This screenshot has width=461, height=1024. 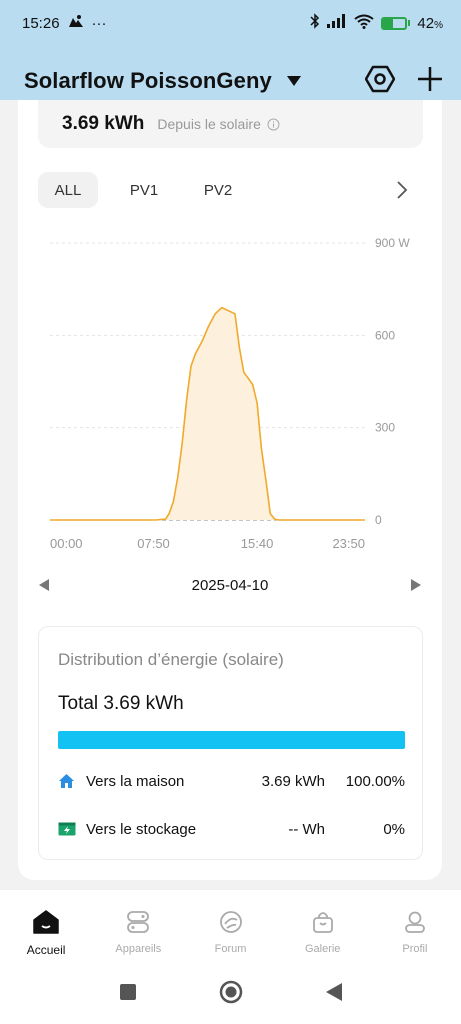 I want to click on devices-icon, so click(x=138, y=924).